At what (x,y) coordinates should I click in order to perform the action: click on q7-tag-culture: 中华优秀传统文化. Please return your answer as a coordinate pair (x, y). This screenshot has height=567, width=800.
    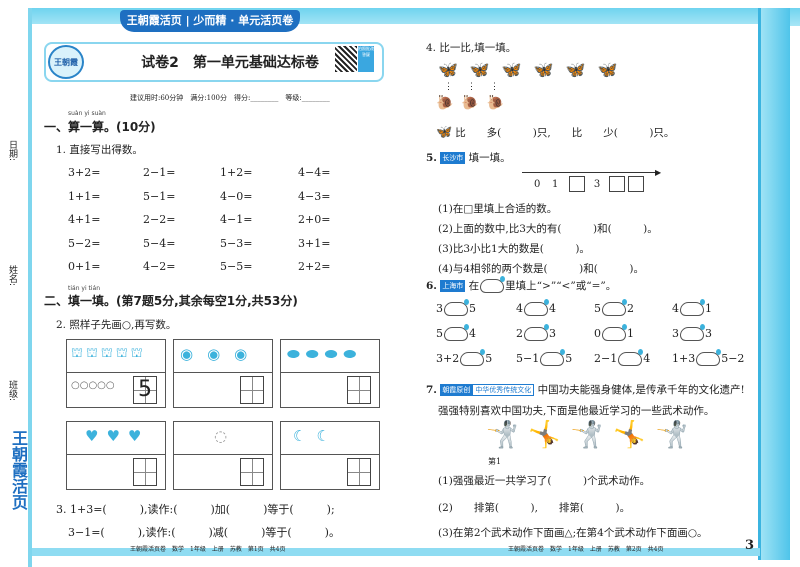
    Looking at the image, I should click on (503, 390).